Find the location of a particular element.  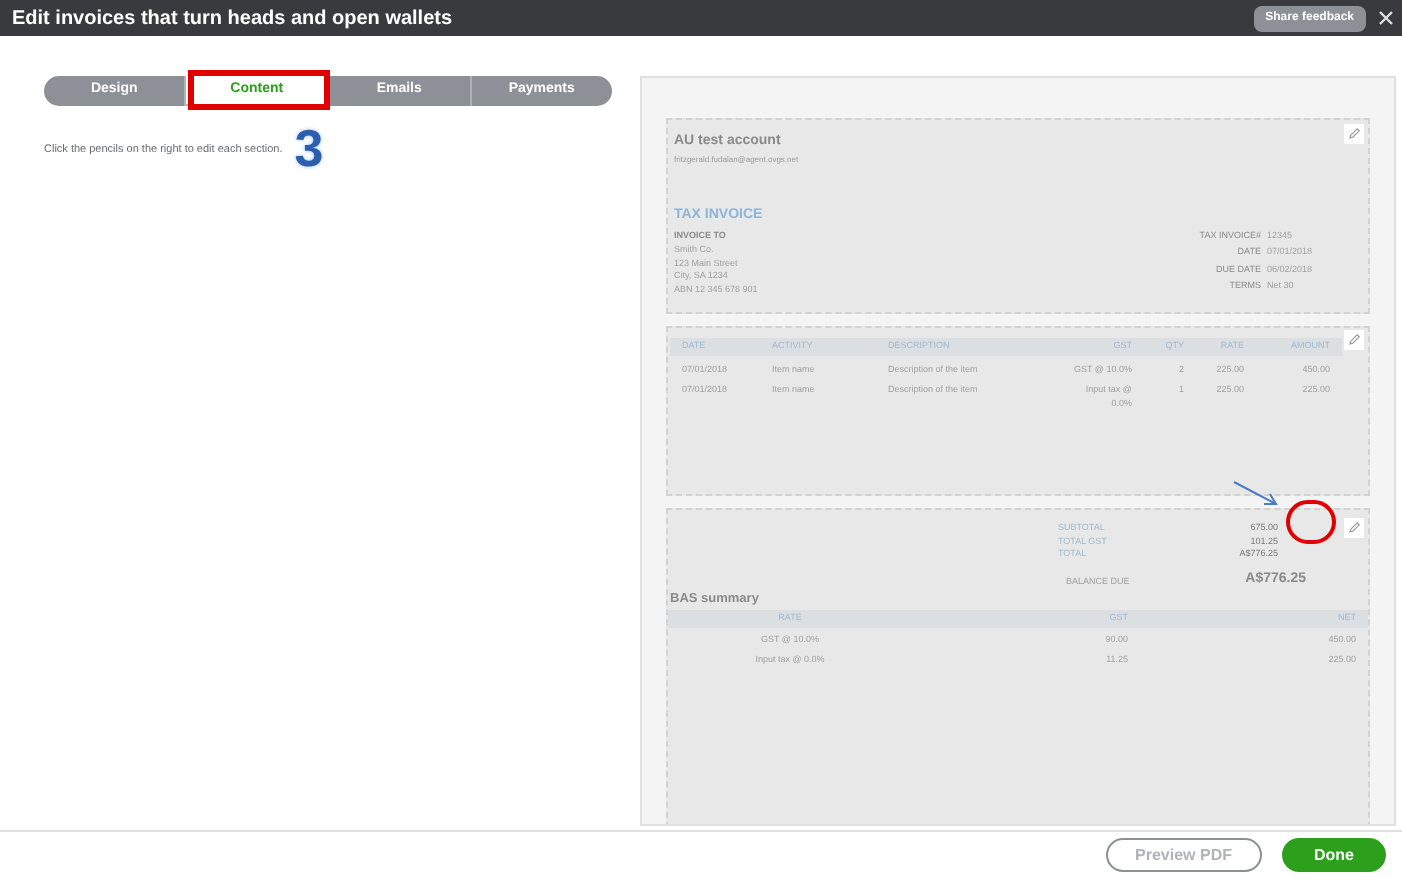

step-number: 3 is located at coordinates (309, 148).